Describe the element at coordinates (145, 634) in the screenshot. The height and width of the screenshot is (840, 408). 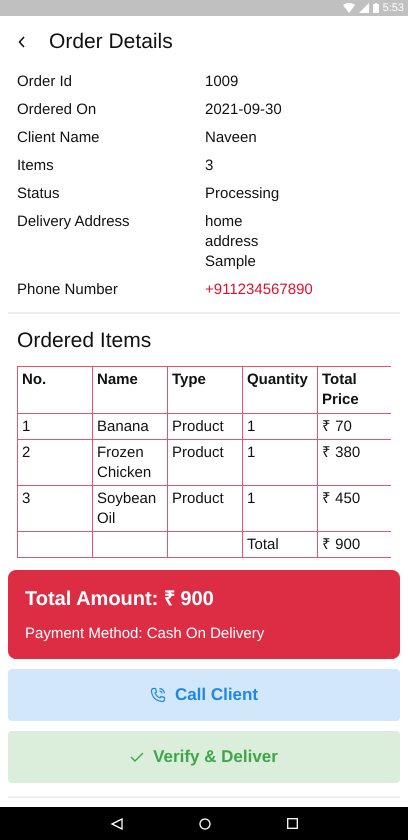
I see `payment-method: Payment Method: Cash On Delivery` at that location.